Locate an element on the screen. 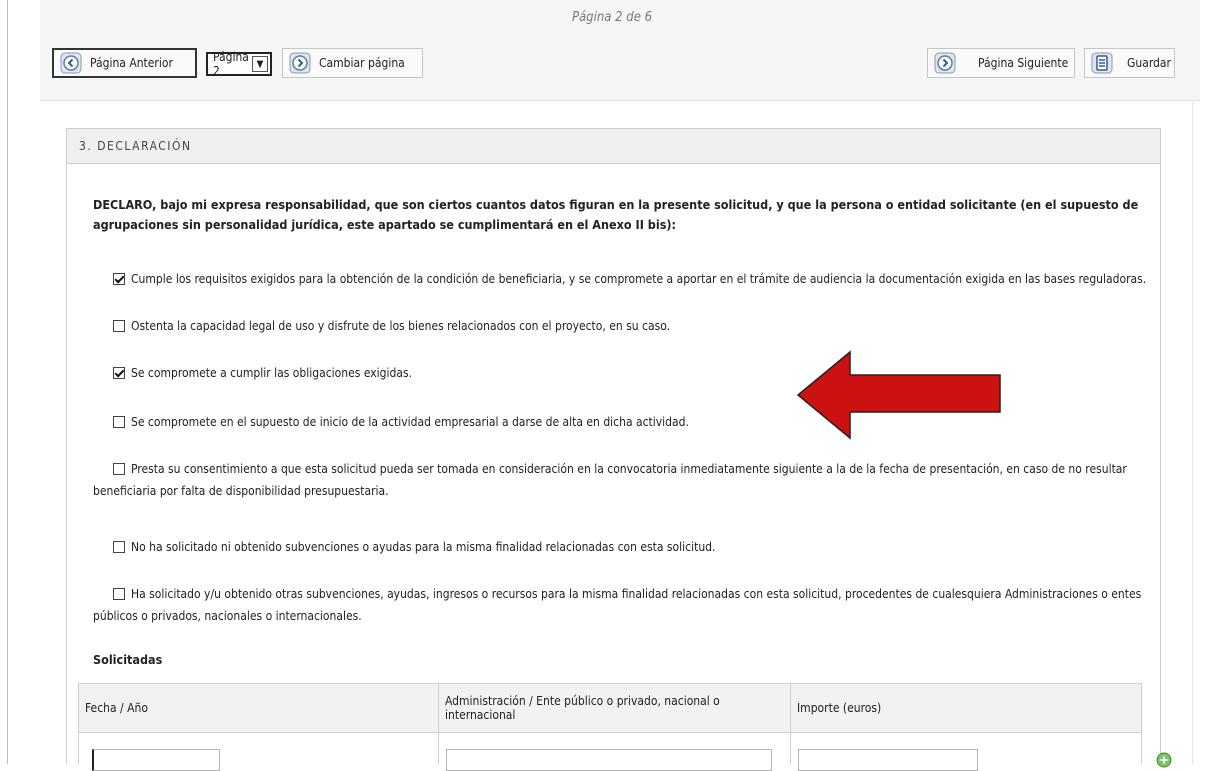  administration-input is located at coordinates (609, 760).